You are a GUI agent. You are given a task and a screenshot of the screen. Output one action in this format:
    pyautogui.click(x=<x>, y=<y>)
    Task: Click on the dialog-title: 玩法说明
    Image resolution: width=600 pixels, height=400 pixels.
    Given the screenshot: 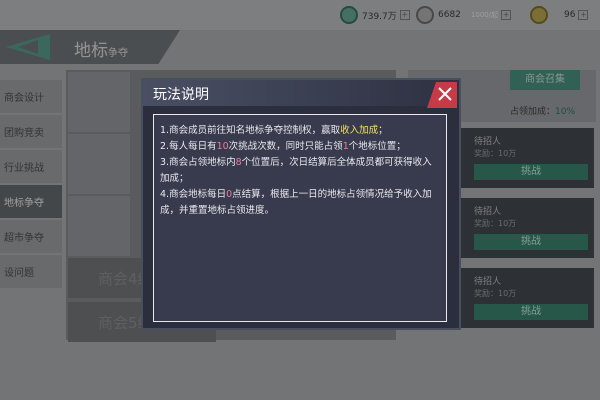 What is the action you would take?
    pyautogui.click(x=181, y=95)
    